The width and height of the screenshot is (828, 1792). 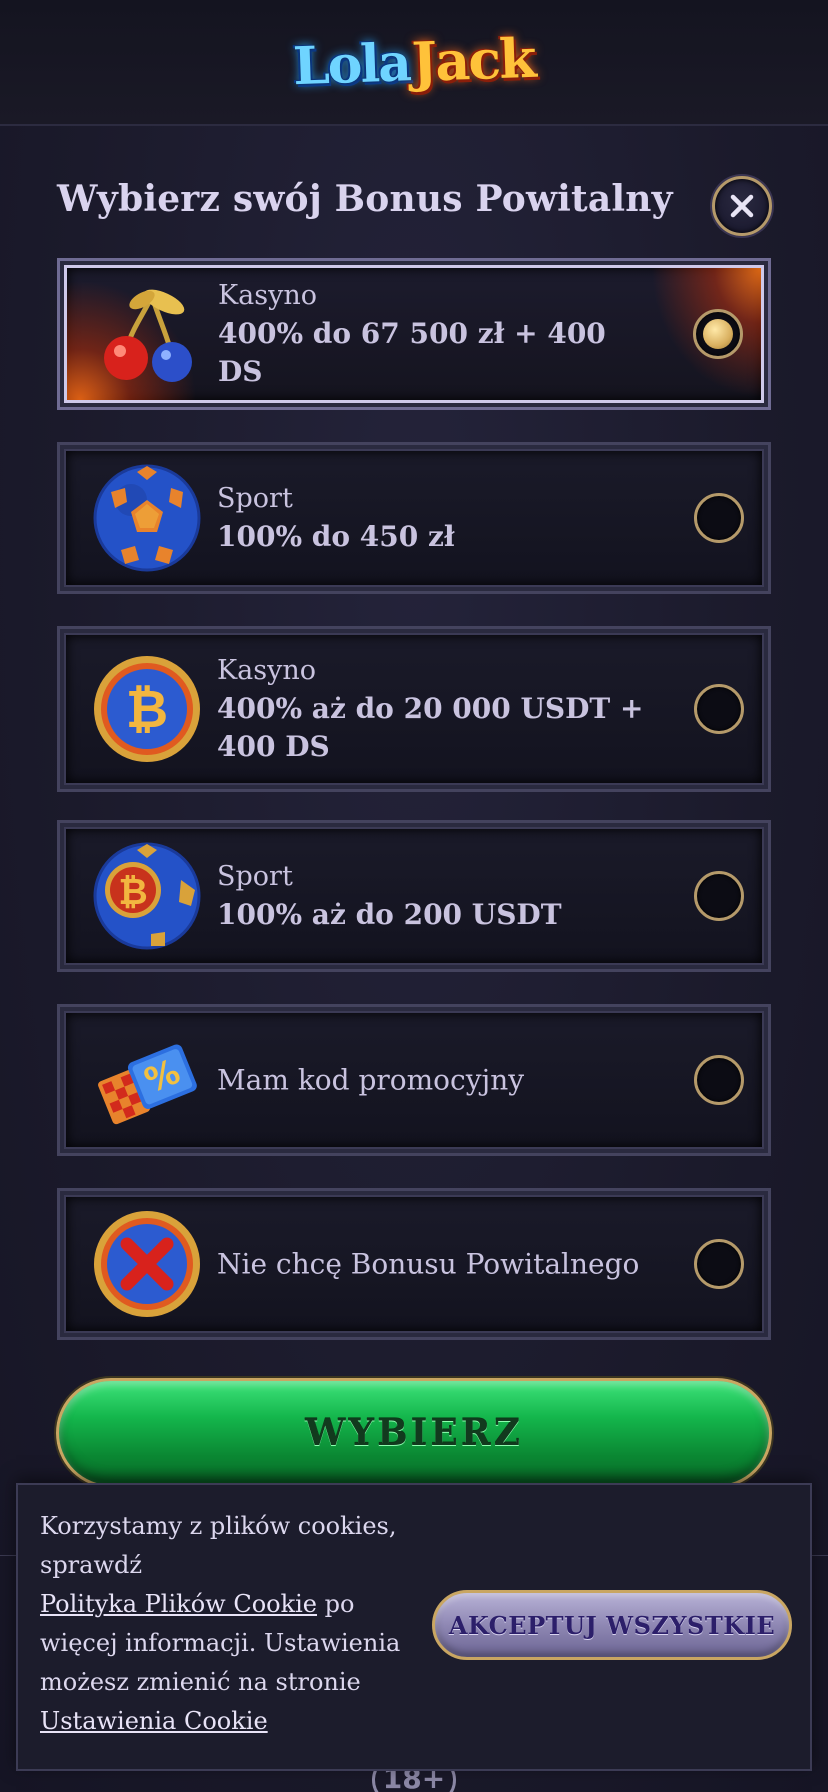 What do you see at coordinates (371, 1080) in the screenshot?
I see `option-label: Mam kod promocyjny` at bounding box center [371, 1080].